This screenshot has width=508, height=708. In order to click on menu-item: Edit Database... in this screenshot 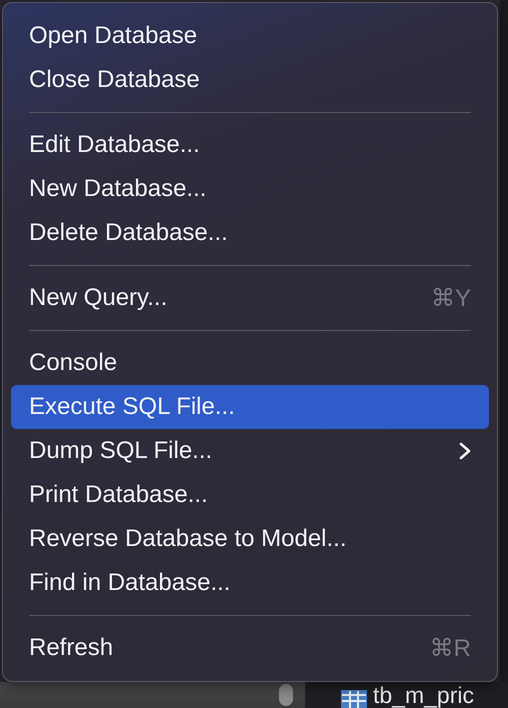, I will do `click(250, 145)`.